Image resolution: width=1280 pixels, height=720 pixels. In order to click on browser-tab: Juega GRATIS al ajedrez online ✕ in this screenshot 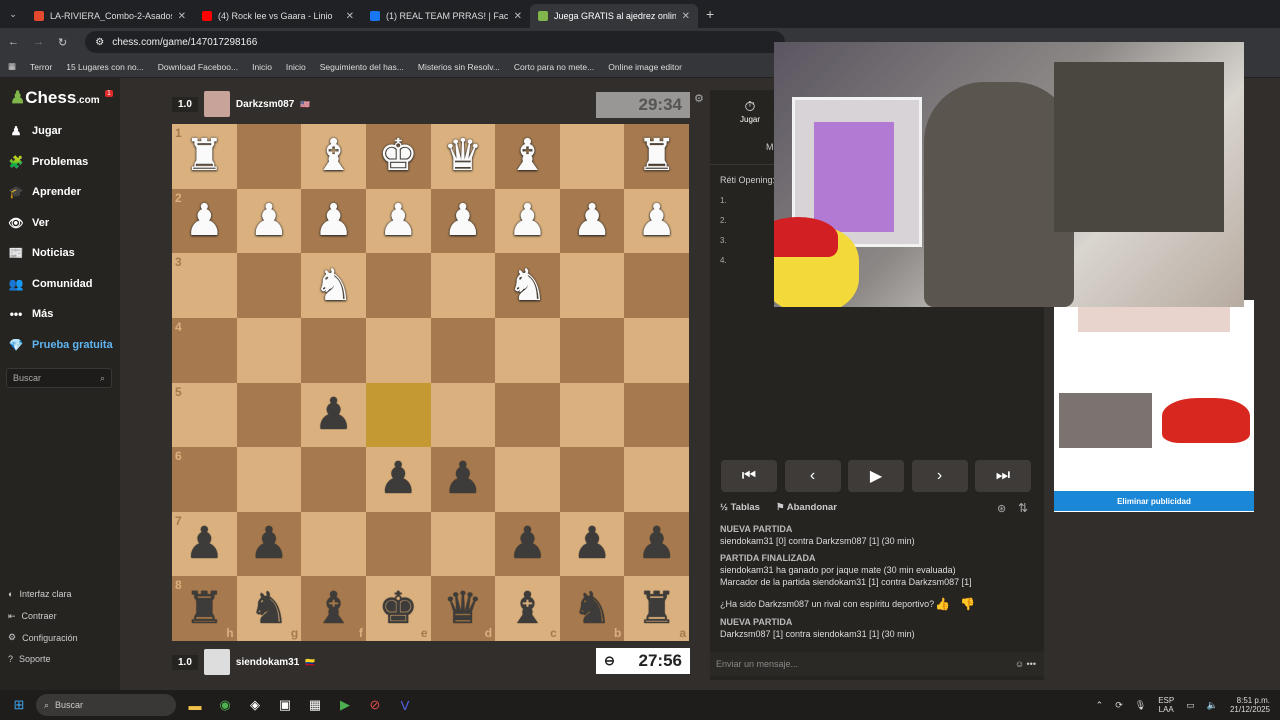, I will do `click(614, 16)`.